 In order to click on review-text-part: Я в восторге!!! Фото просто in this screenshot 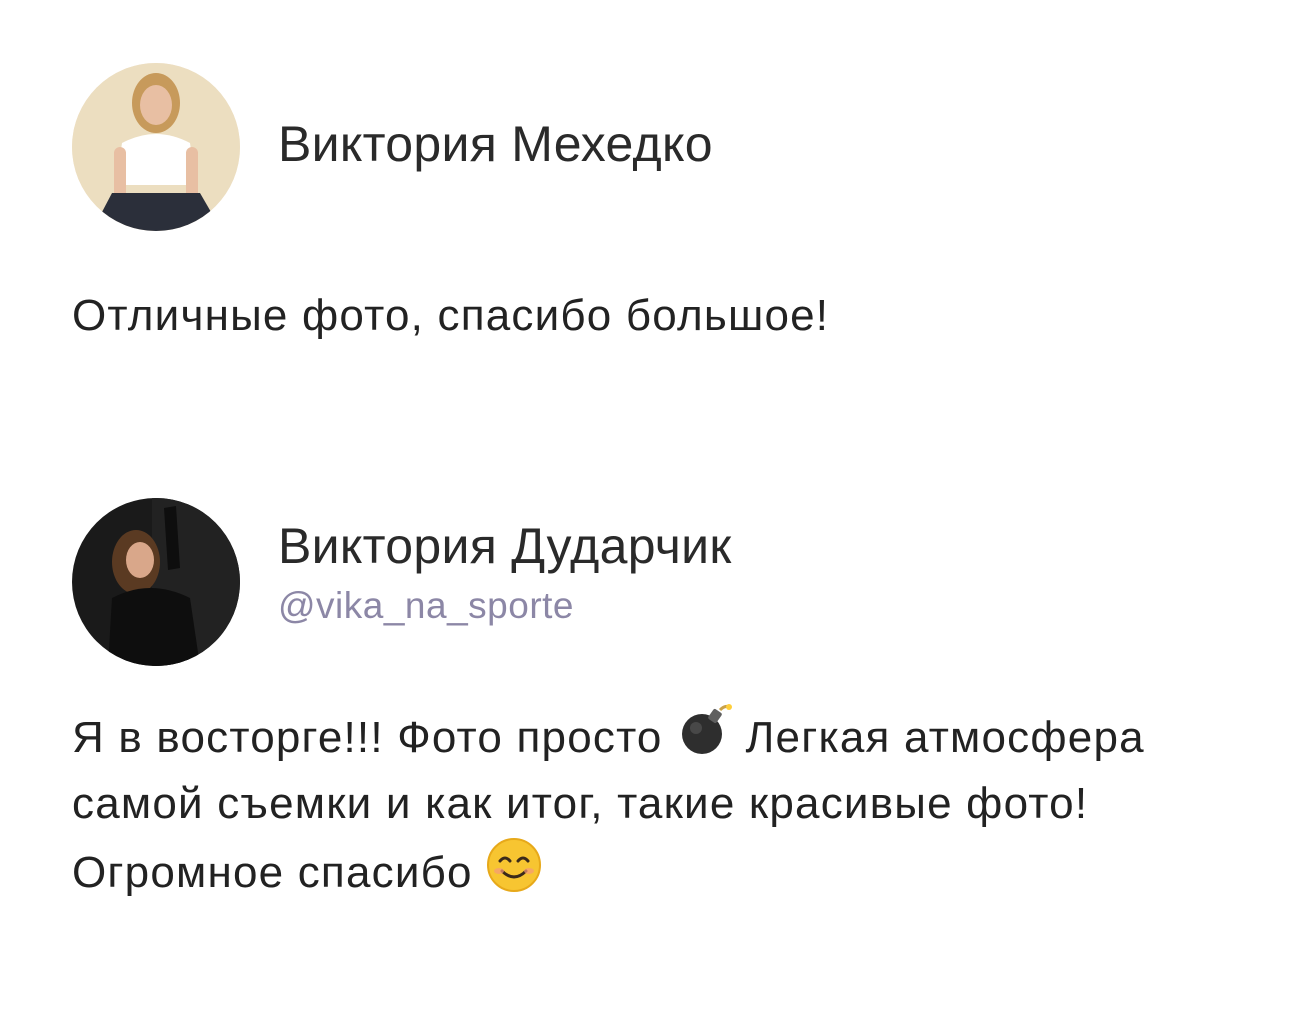, I will do `click(374, 737)`.